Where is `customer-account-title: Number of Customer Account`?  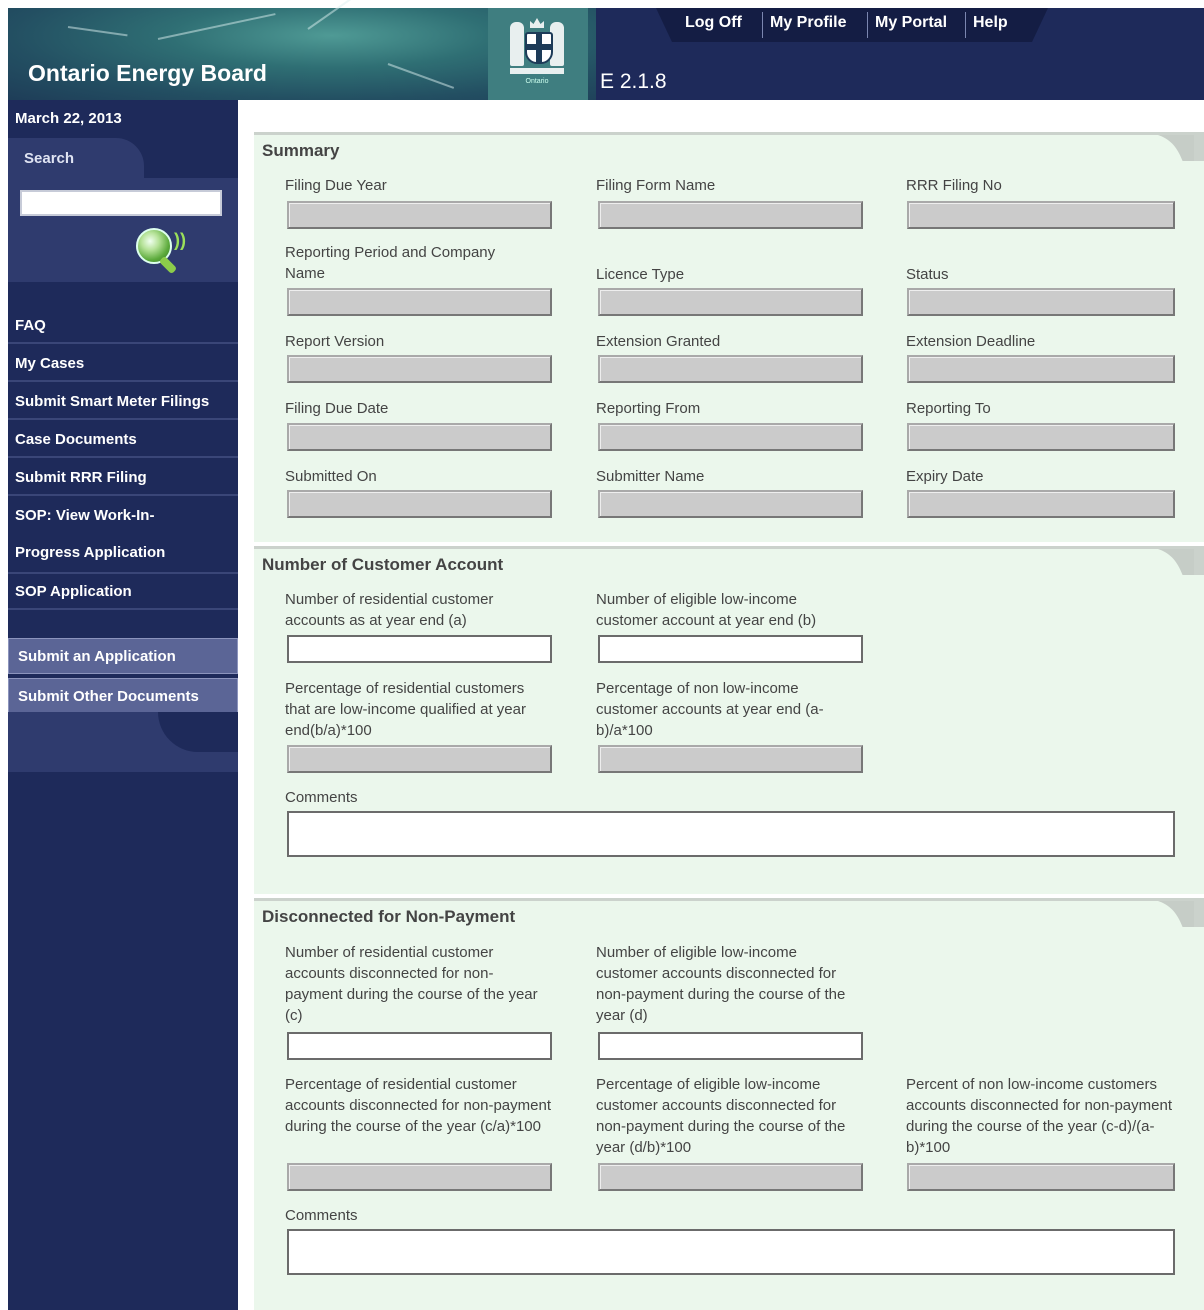
customer-account-title: Number of Customer Account is located at coordinates (383, 564).